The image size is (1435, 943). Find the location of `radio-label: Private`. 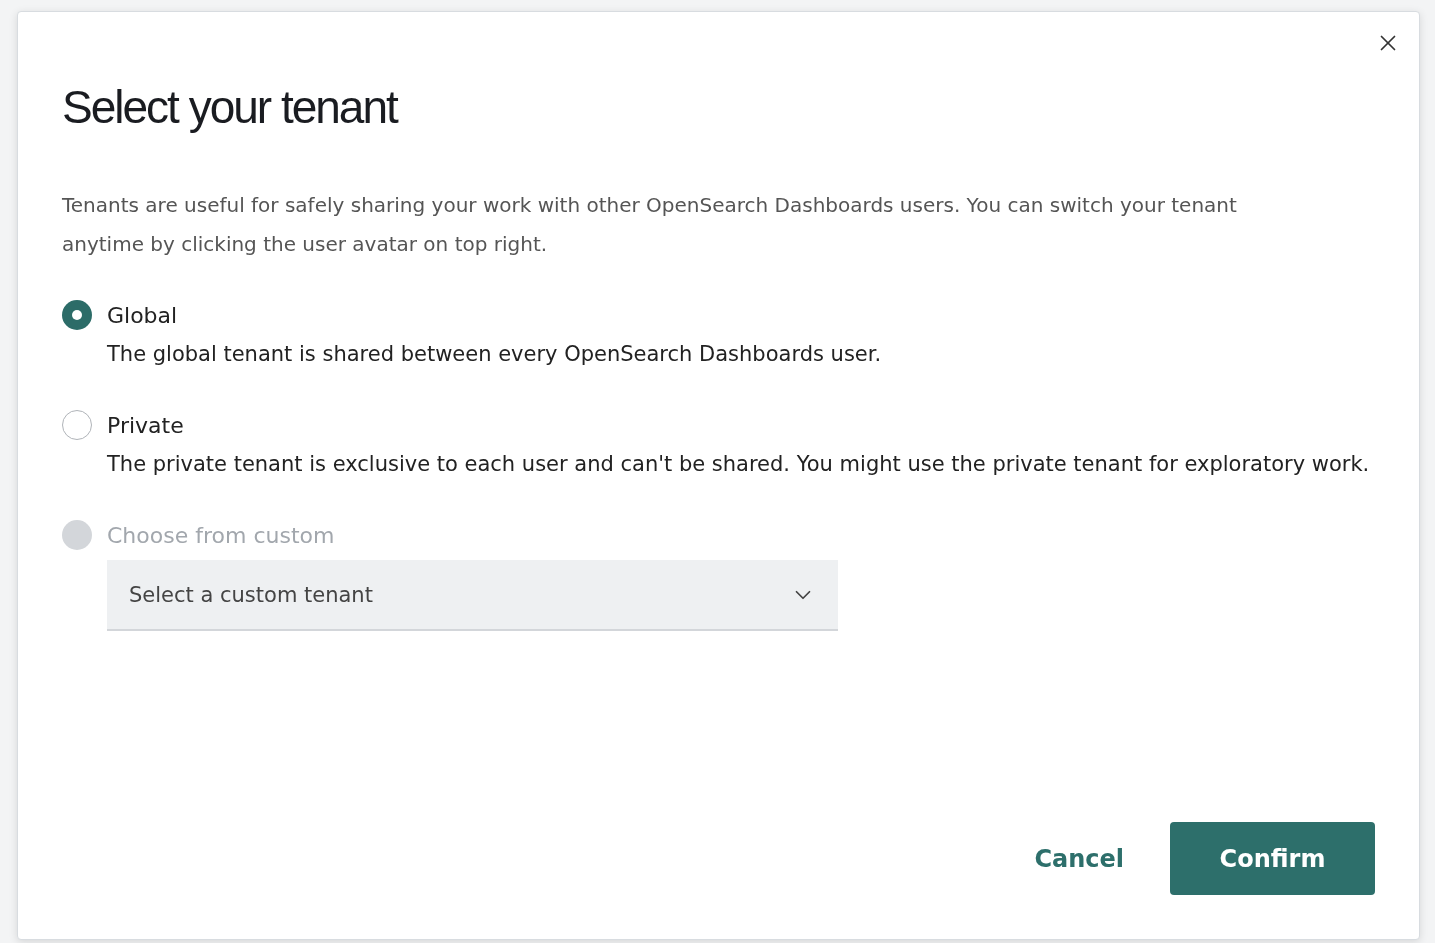

radio-label: Private is located at coordinates (145, 425).